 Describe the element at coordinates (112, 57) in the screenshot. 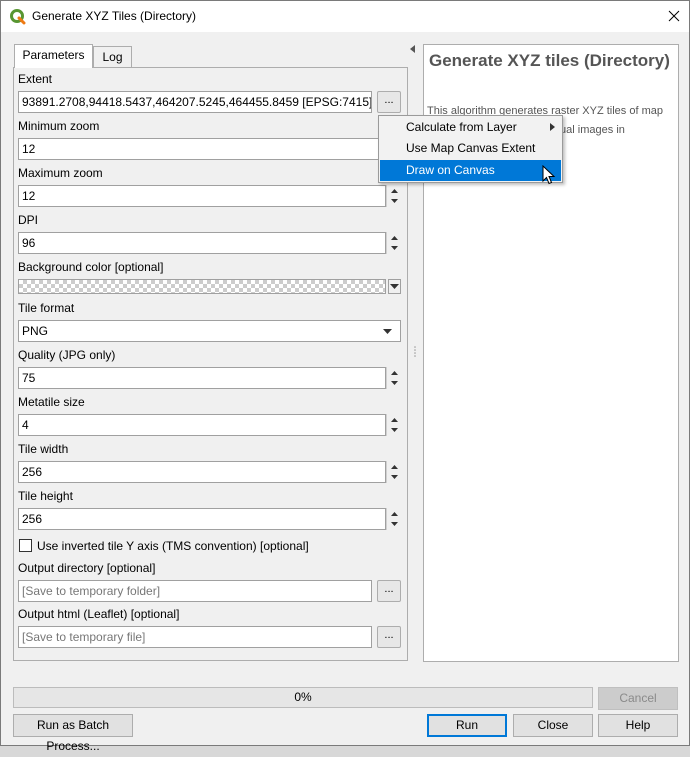

I see `tab-log: Log` at that location.